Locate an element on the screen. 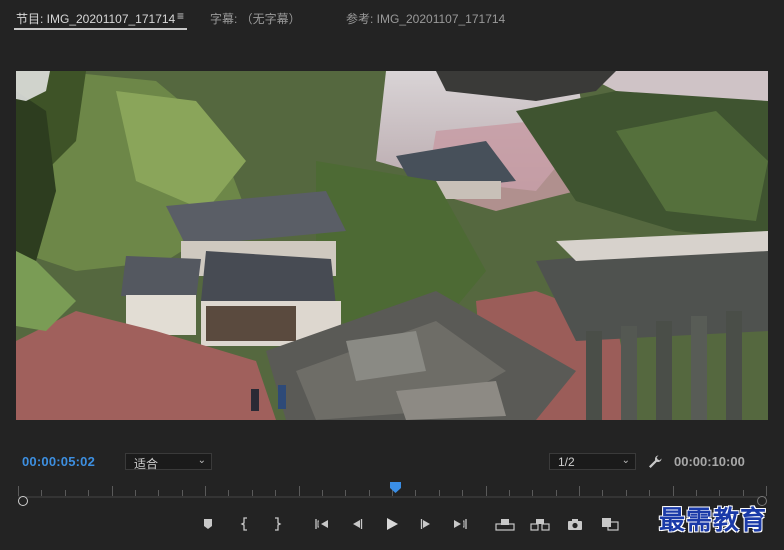  lift-button is located at coordinates (505, 524).